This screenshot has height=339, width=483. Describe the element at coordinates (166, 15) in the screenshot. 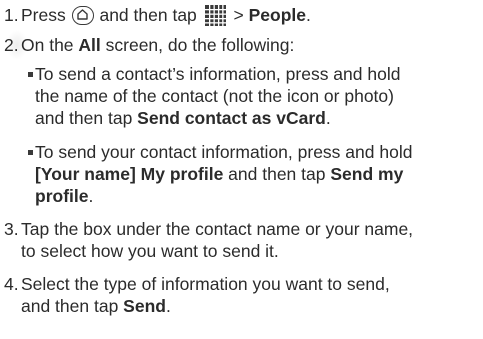

I see `step-text: Press and then tap > People.` at that location.